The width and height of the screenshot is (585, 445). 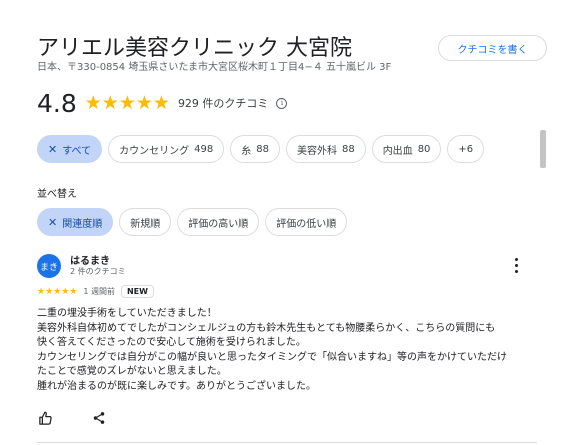 I want to click on topic-filter-chips: ✕ すべて カウンセリング 498 糸 88 美容外科 88 内出血 80 +6, so click(x=261, y=149).